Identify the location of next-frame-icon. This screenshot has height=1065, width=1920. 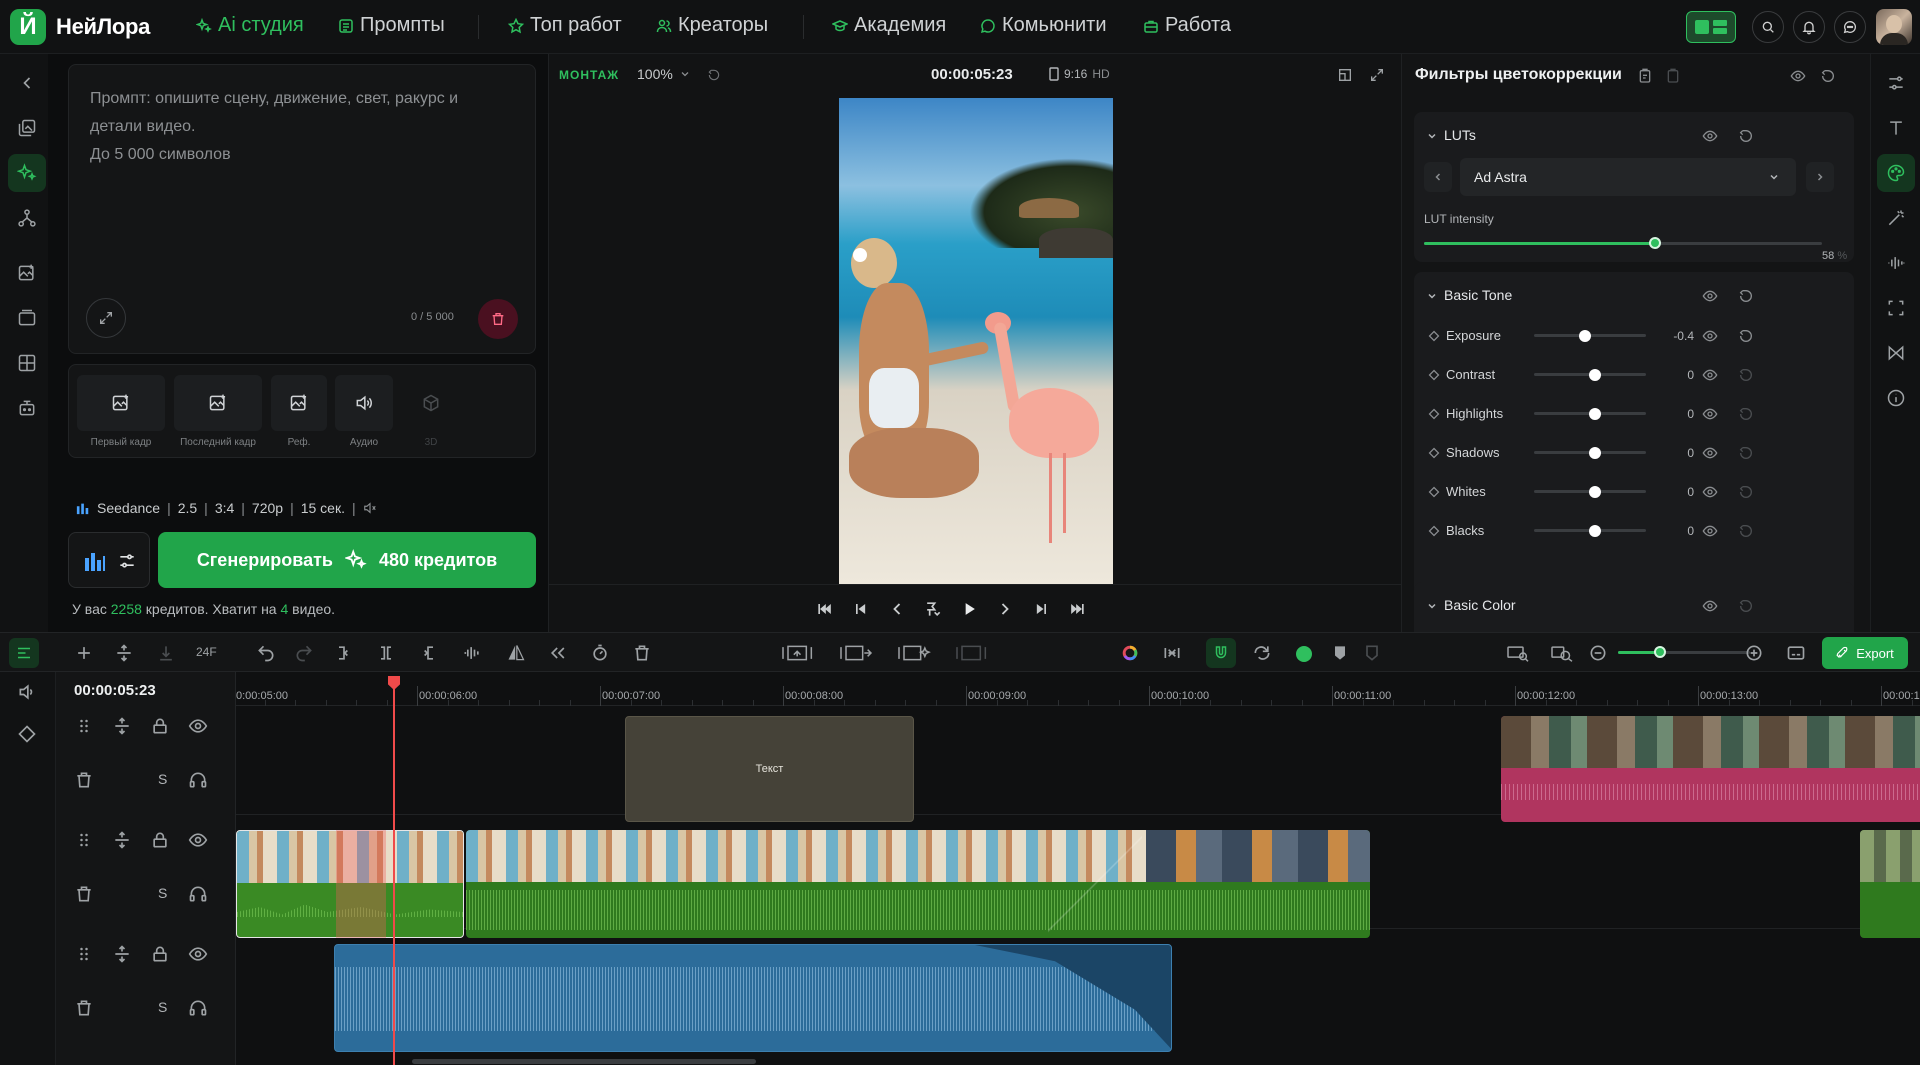
(1005, 609).